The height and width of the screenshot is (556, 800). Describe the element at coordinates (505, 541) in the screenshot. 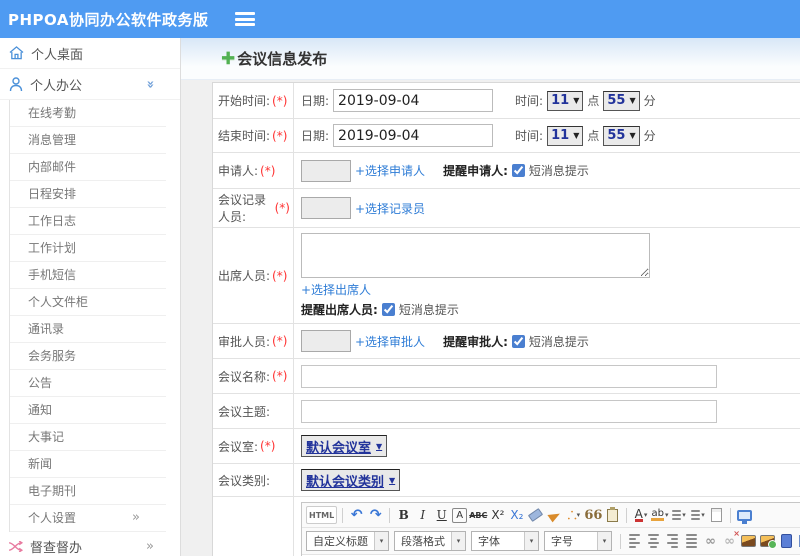

I see `font-family-select: 字体 ▾` at that location.